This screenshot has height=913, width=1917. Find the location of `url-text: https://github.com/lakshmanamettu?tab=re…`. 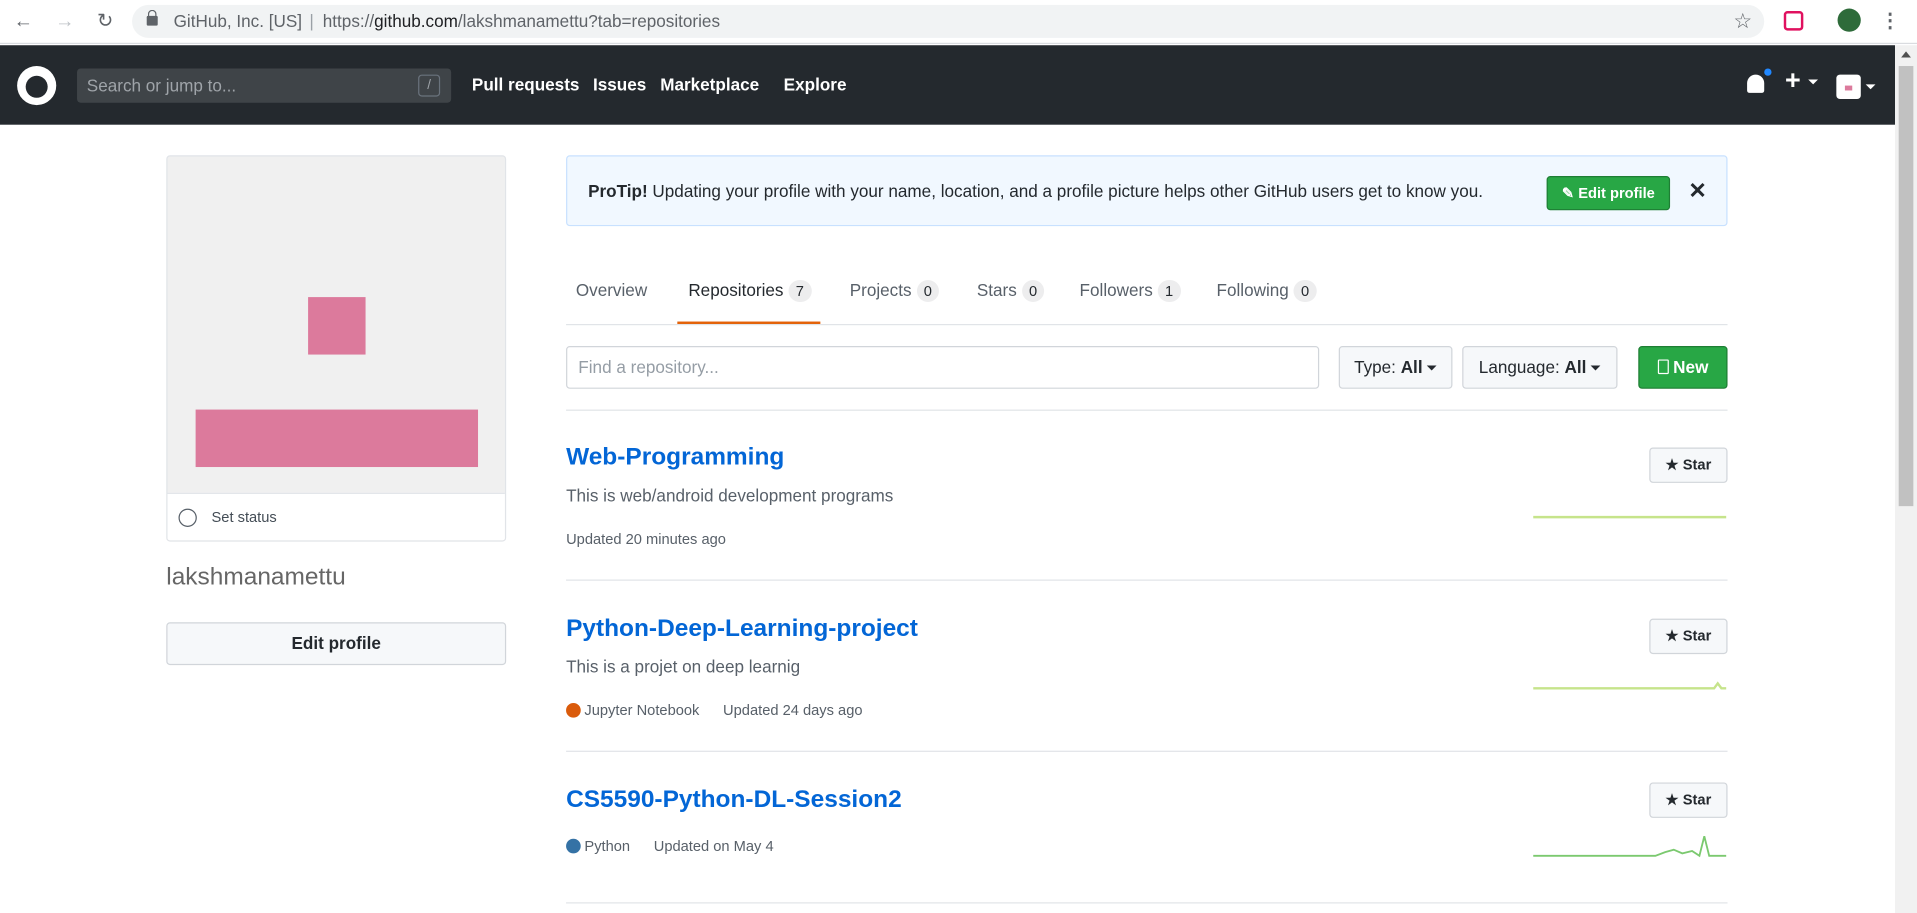

url-text: https://github.com/lakshmanamettu?tab=re… is located at coordinates (521, 21).